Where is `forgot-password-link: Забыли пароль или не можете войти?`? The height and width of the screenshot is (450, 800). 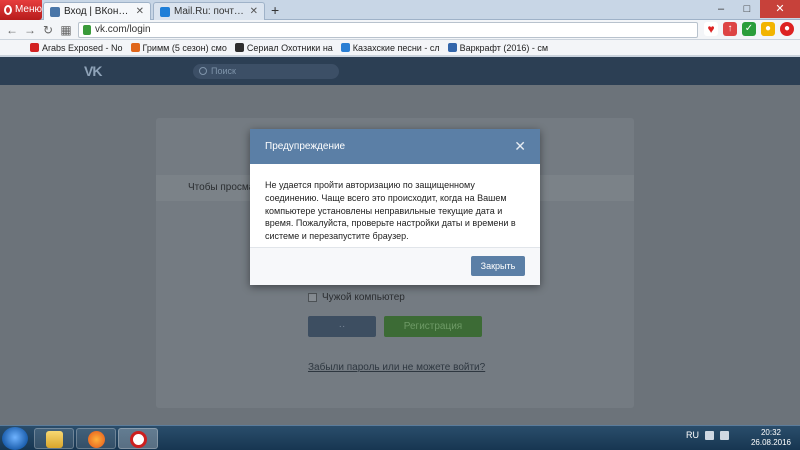
forgot-password-link: Забыли пароль или не можете войти? is located at coordinates (396, 367).